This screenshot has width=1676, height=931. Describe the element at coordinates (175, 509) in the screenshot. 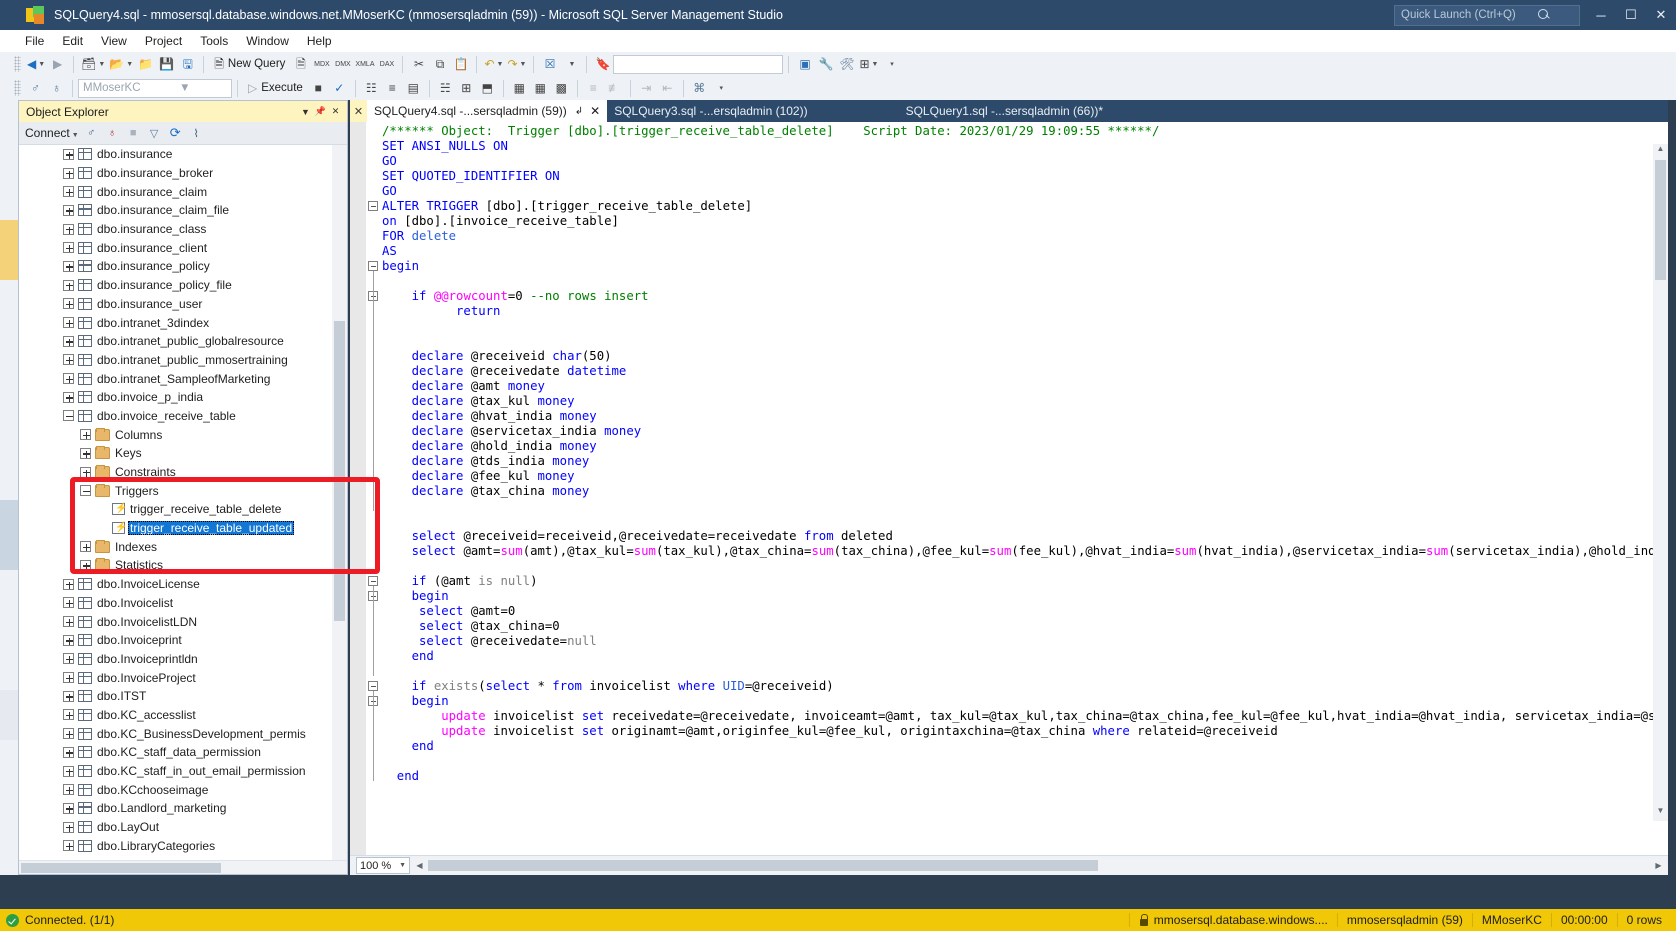

I see `tree-node: trigger_receive_table_delete` at that location.